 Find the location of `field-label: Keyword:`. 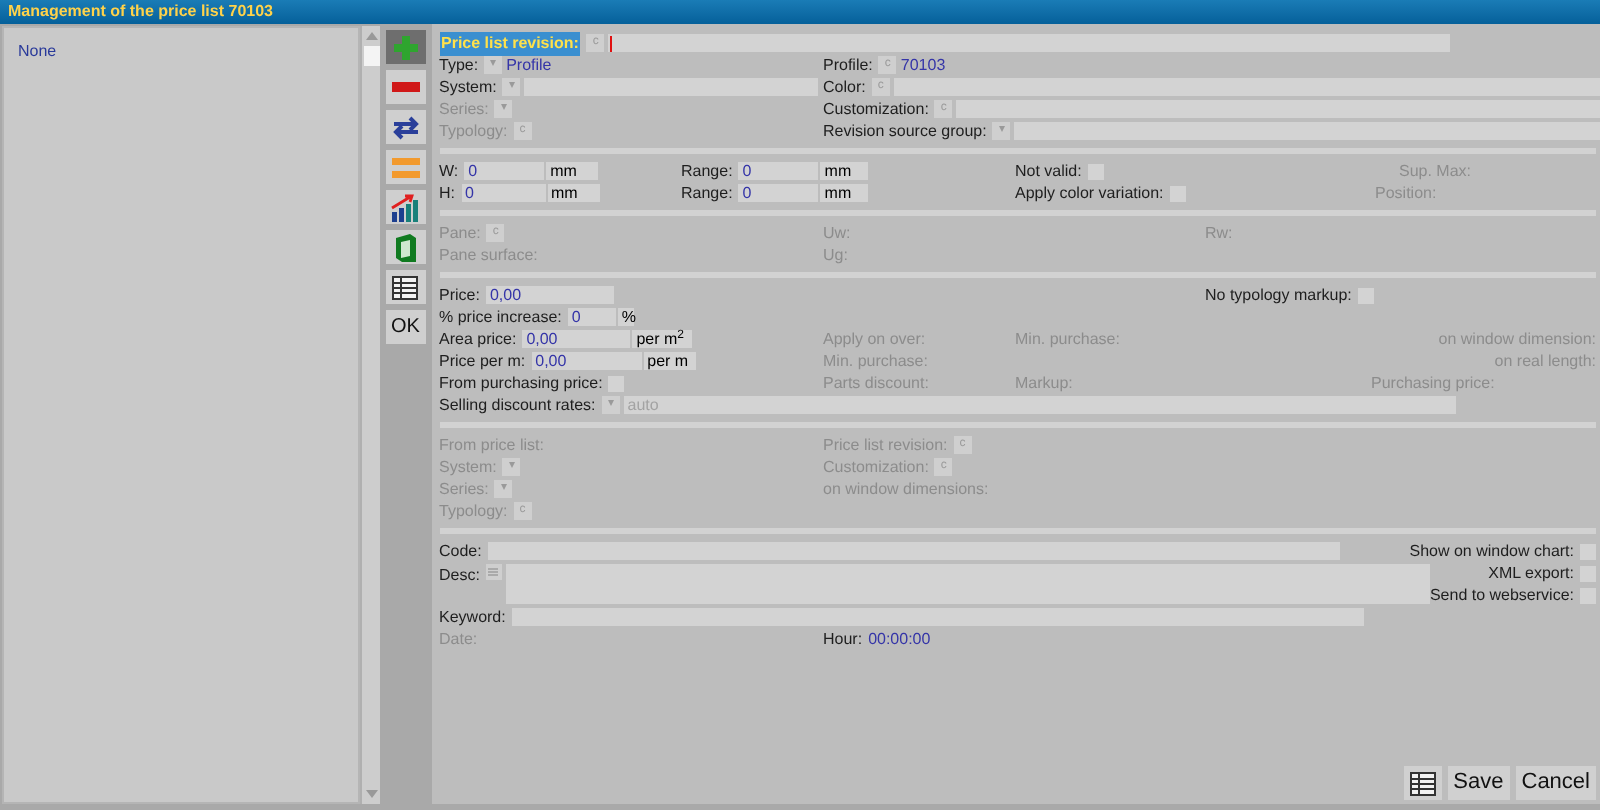

field-label: Keyword: is located at coordinates (472, 617).